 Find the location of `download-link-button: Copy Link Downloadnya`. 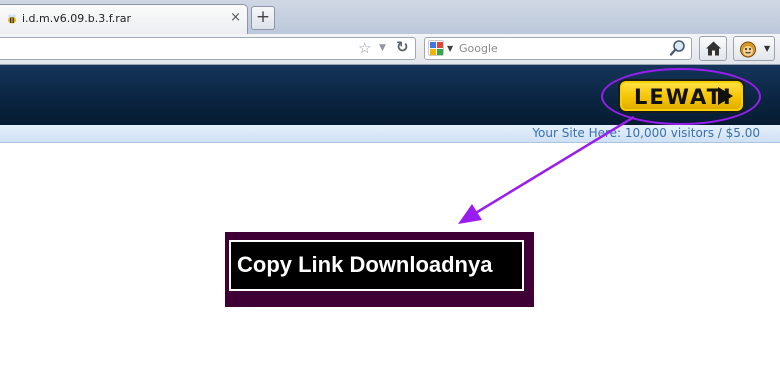

download-link-button: Copy Link Downloadnya is located at coordinates (376, 265).